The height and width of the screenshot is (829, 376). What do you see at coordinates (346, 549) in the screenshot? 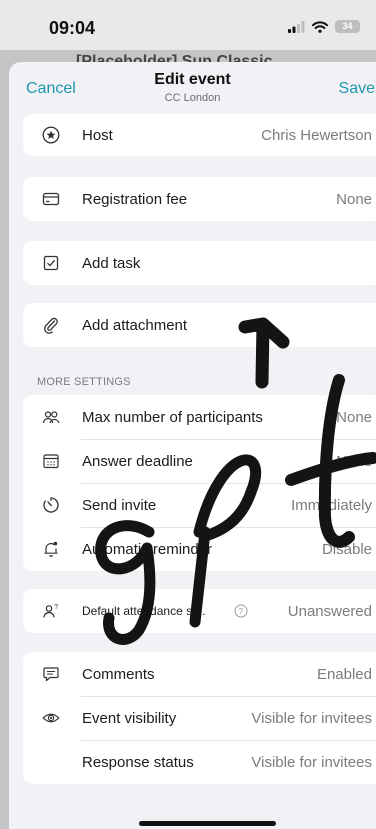
I see `automatic-reminder-value: Disable` at bounding box center [346, 549].